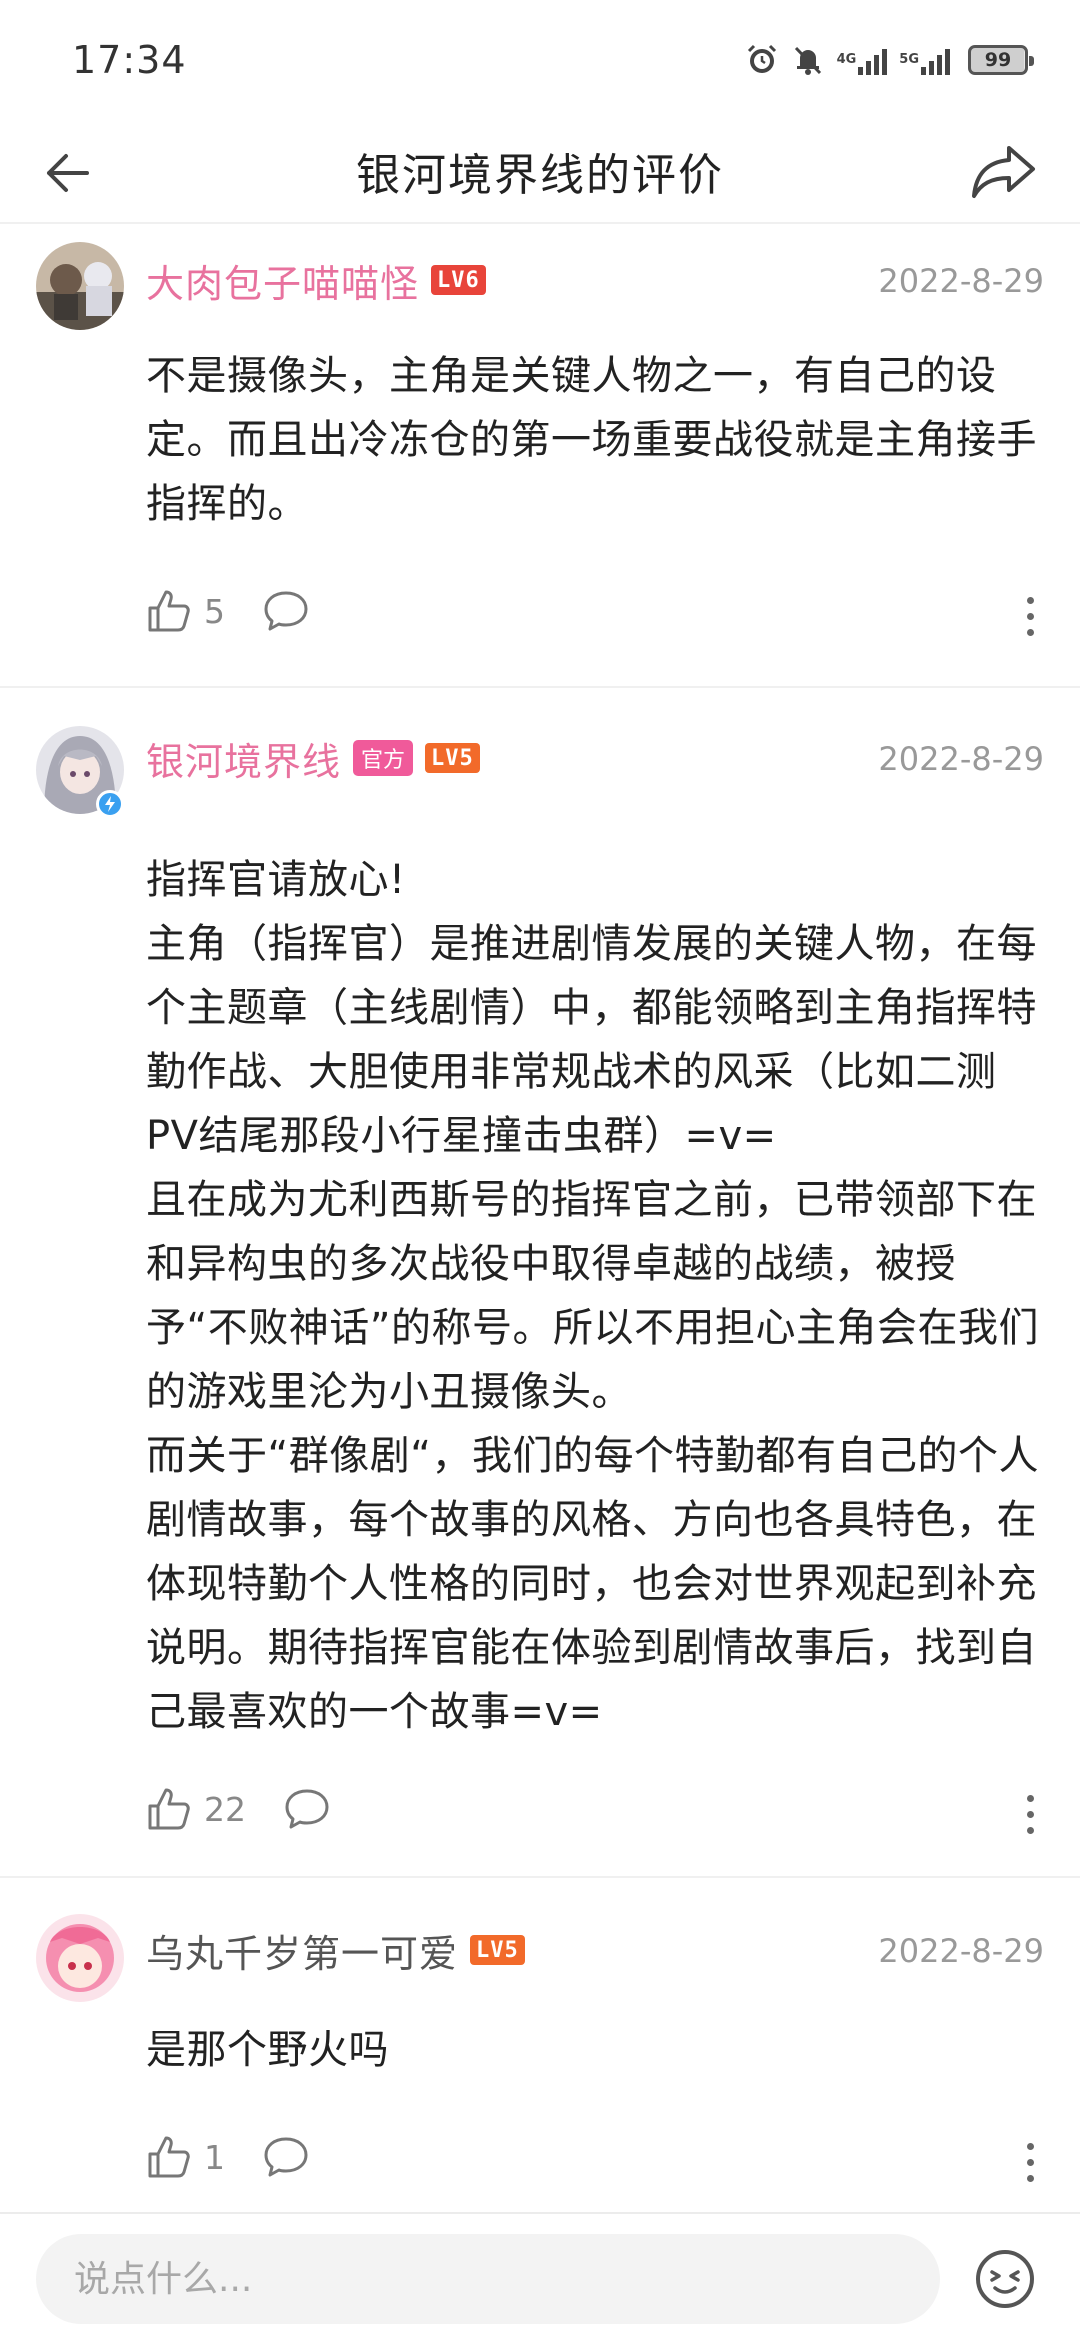 This screenshot has width=1080, height=2340. I want to click on username: 大肉包子喵喵怪, so click(282, 280).